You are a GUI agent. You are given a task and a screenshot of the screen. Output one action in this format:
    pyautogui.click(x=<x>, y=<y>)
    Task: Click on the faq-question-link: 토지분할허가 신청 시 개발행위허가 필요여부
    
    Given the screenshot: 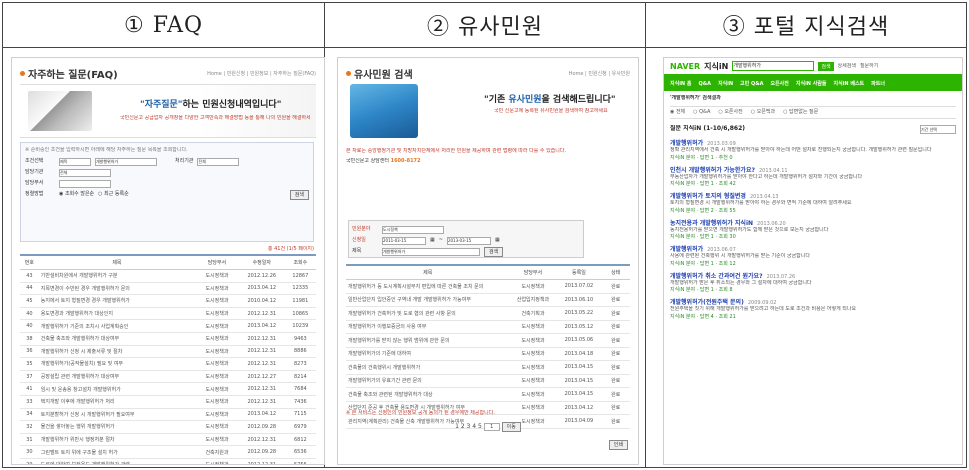 What is the action you would take?
    pyautogui.click(x=117, y=415)
    